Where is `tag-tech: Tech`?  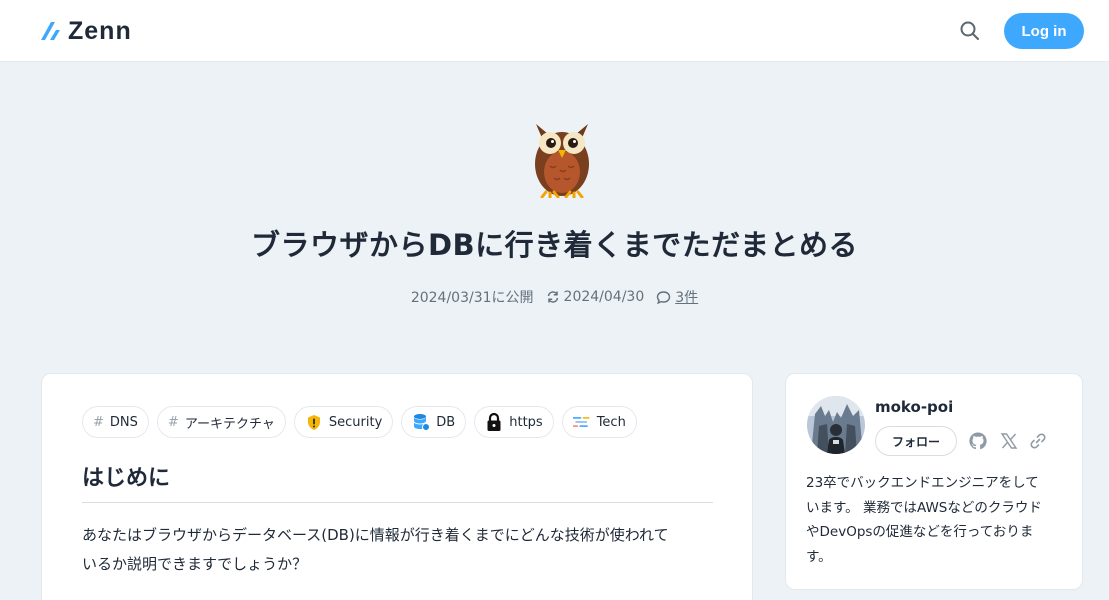
tag-tech: Tech is located at coordinates (599, 422).